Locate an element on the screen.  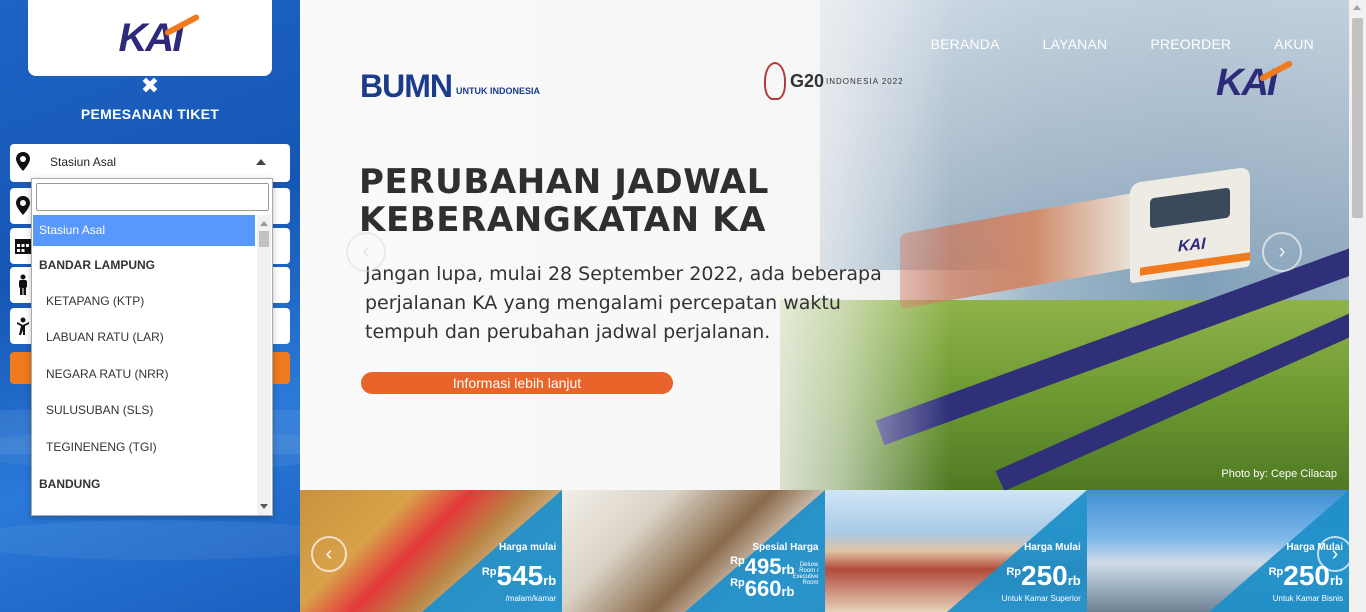
photo-credit: Photo by: Cepe Cilacap is located at coordinates (1279, 474).